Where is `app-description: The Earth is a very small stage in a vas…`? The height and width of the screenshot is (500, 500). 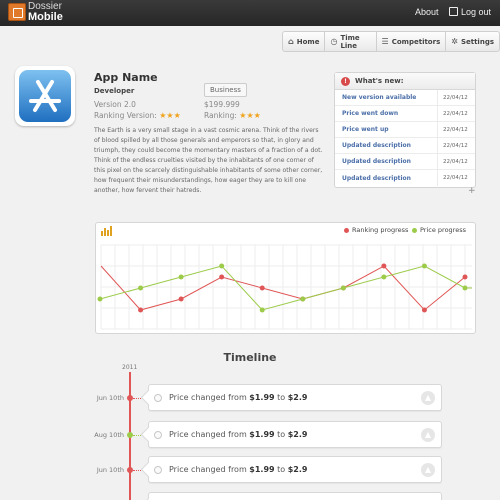
app-description: The Earth is a very small stage in a vas… is located at coordinates (208, 160).